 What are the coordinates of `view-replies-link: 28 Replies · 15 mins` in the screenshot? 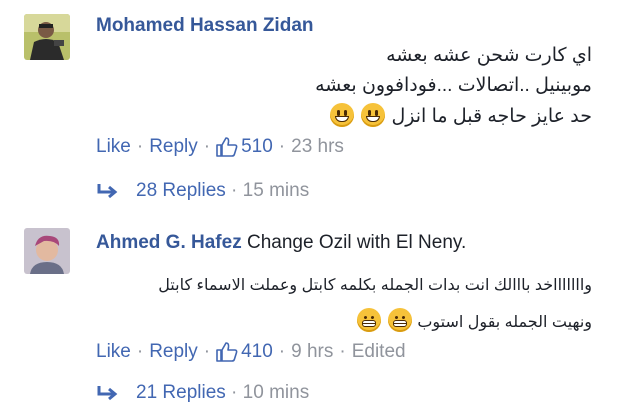 It's located at (202, 191).